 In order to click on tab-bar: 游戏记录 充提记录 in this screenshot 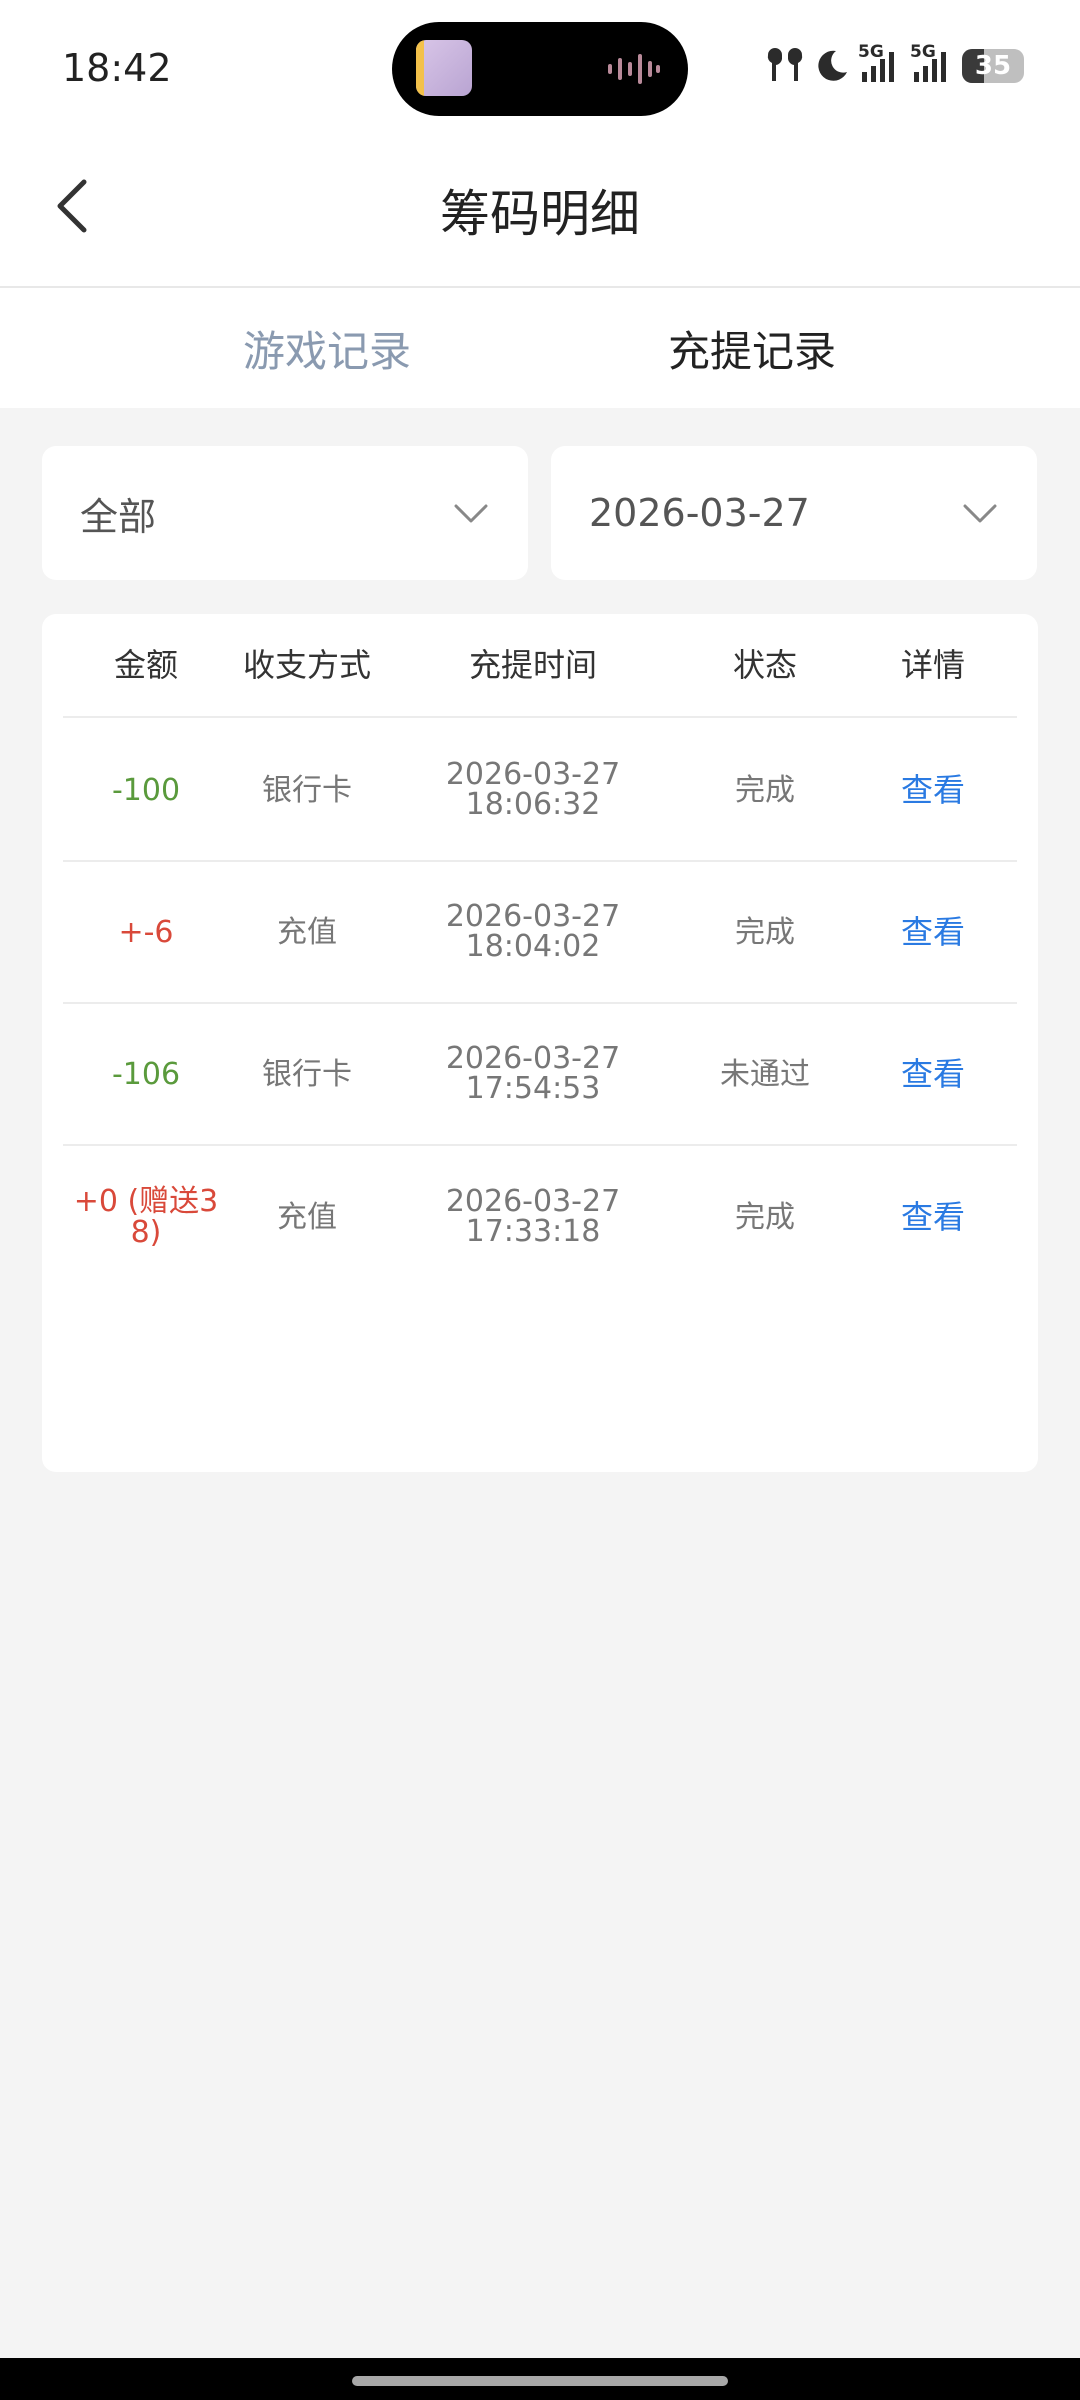, I will do `click(540, 348)`.